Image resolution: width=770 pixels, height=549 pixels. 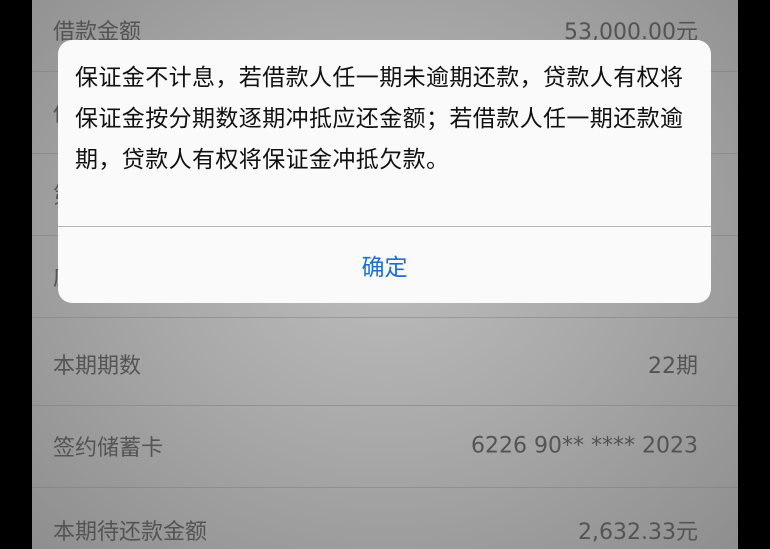 I want to click on debit-card-row: 签约储蓄卡 6226 90** **** 2023, so click(x=385, y=446).